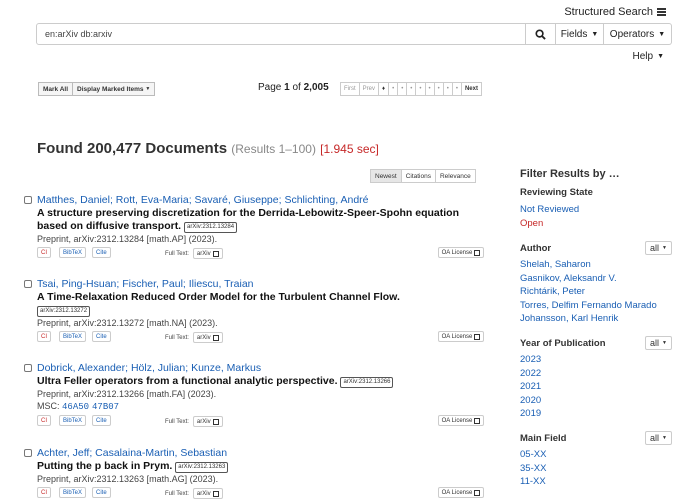  I want to click on sort-newest-button: Newest, so click(386, 176).